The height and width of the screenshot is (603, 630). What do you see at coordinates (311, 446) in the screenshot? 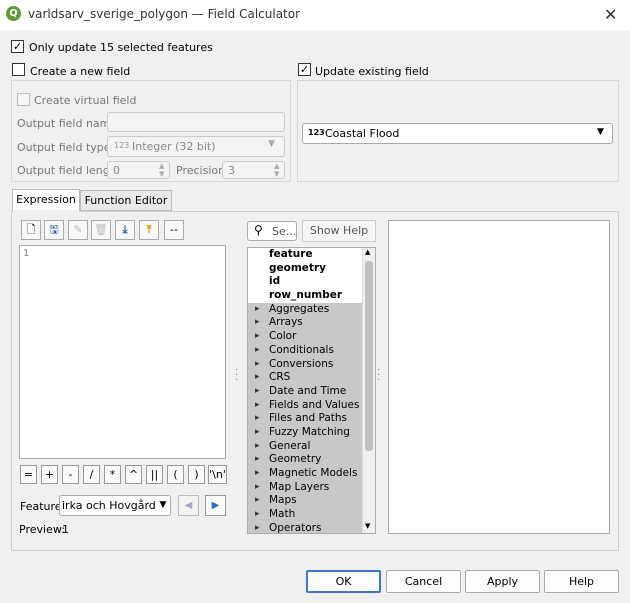
I see `function-group-item: General` at bounding box center [311, 446].